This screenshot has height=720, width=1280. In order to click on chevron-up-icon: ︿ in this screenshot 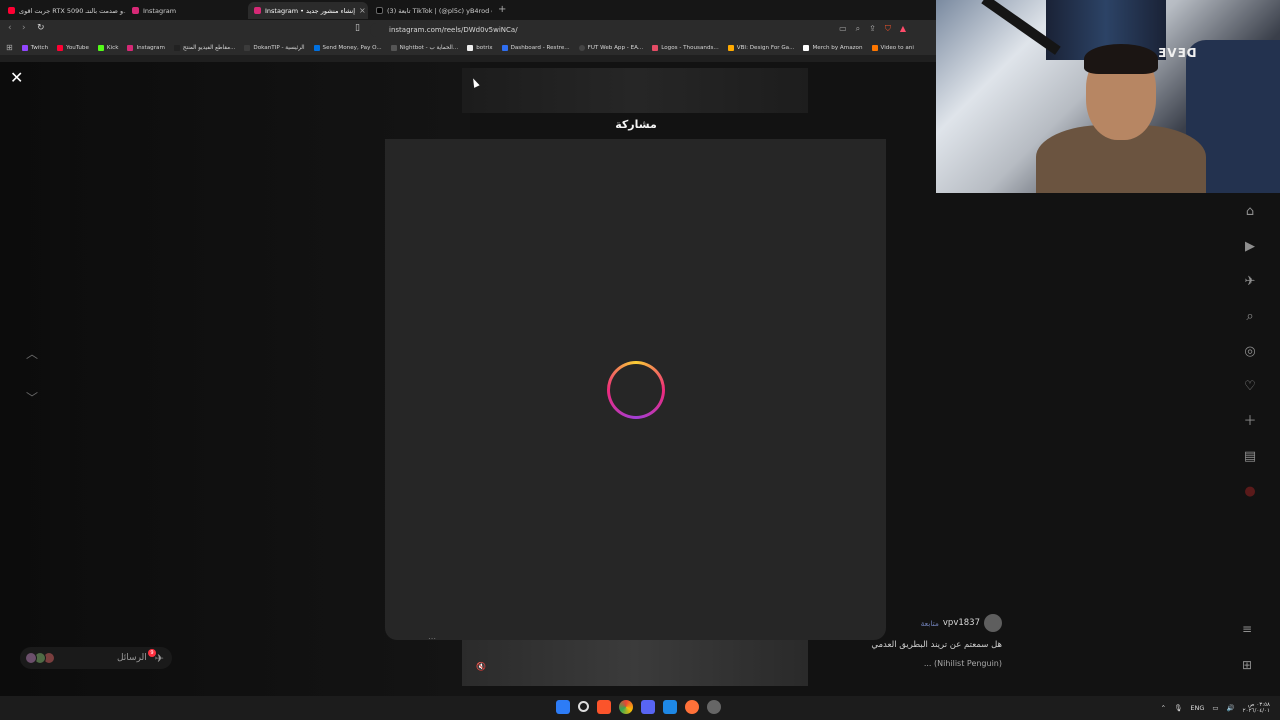, I will do `click(32, 353)`.